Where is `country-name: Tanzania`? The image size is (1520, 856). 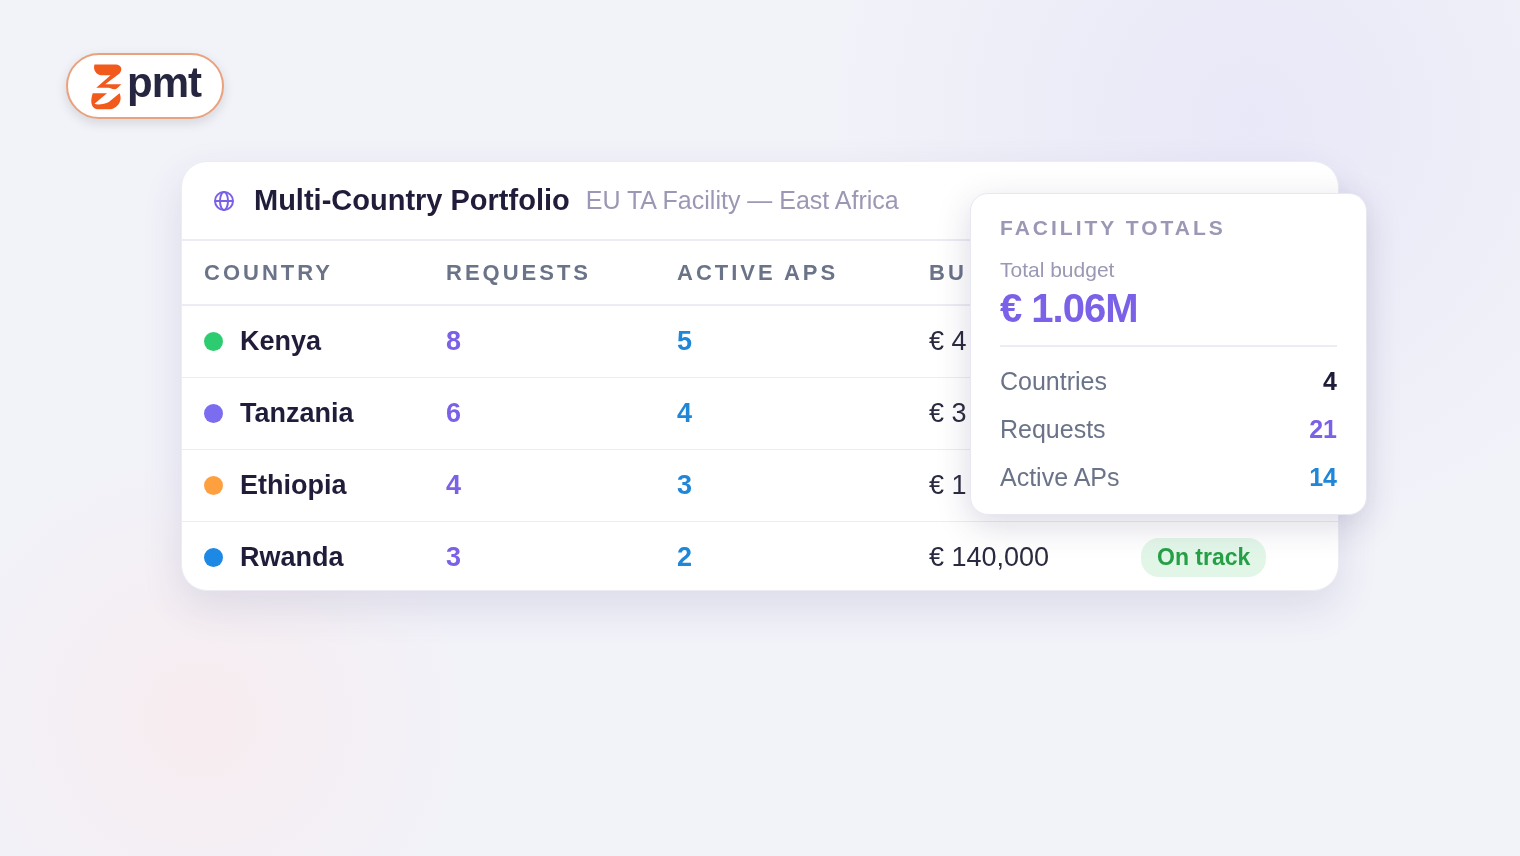
country-name: Tanzania is located at coordinates (297, 413).